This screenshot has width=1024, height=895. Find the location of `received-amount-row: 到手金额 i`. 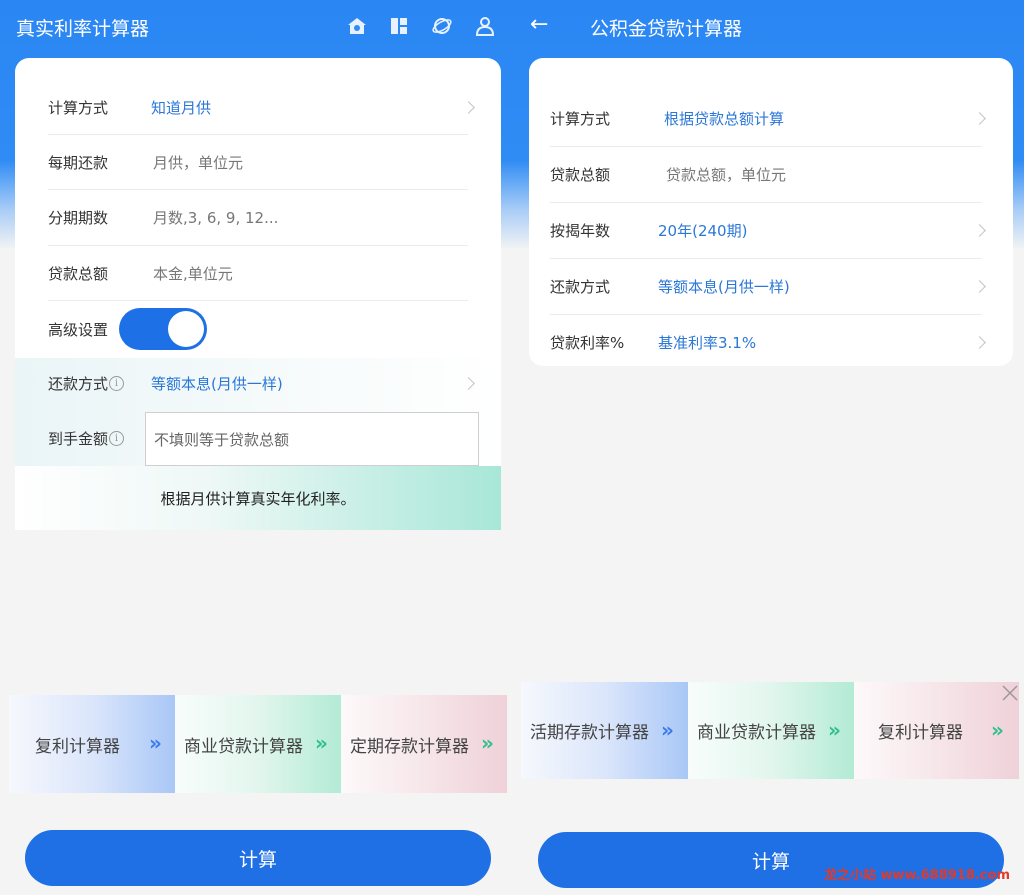

received-amount-row: 到手金额 i is located at coordinates (98, 438).